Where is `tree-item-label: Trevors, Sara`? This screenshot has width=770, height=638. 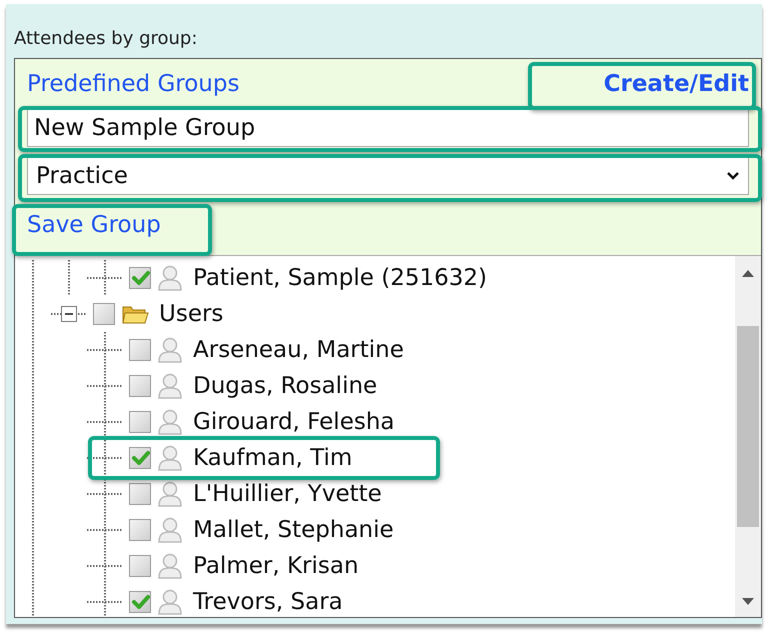 tree-item-label: Trevors, Sara is located at coordinates (268, 602).